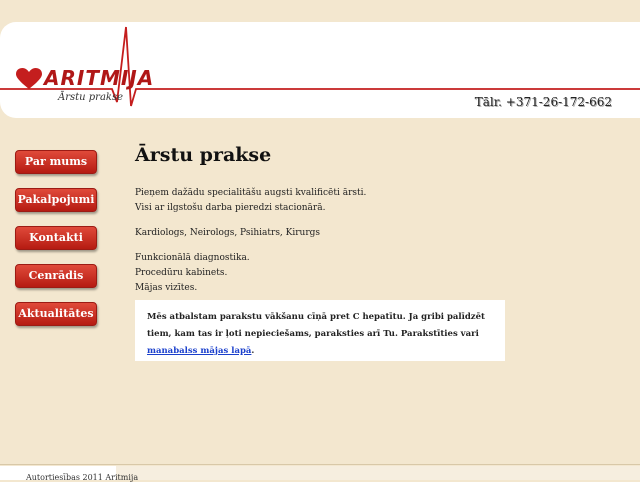 The image size is (640, 482). Describe the element at coordinates (378, 473) in the screenshot. I see `footer-right-panel` at that location.